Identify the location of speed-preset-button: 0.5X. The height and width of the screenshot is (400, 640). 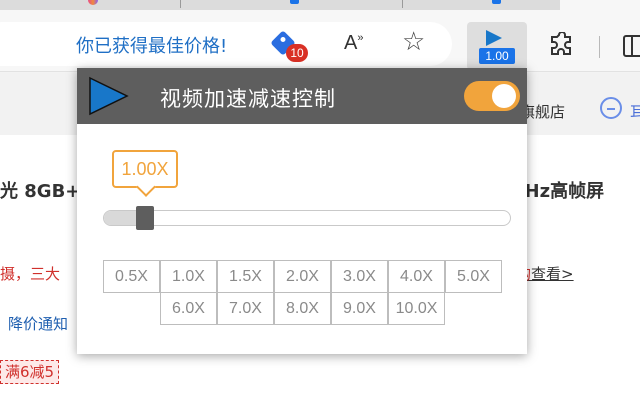
(131, 276).